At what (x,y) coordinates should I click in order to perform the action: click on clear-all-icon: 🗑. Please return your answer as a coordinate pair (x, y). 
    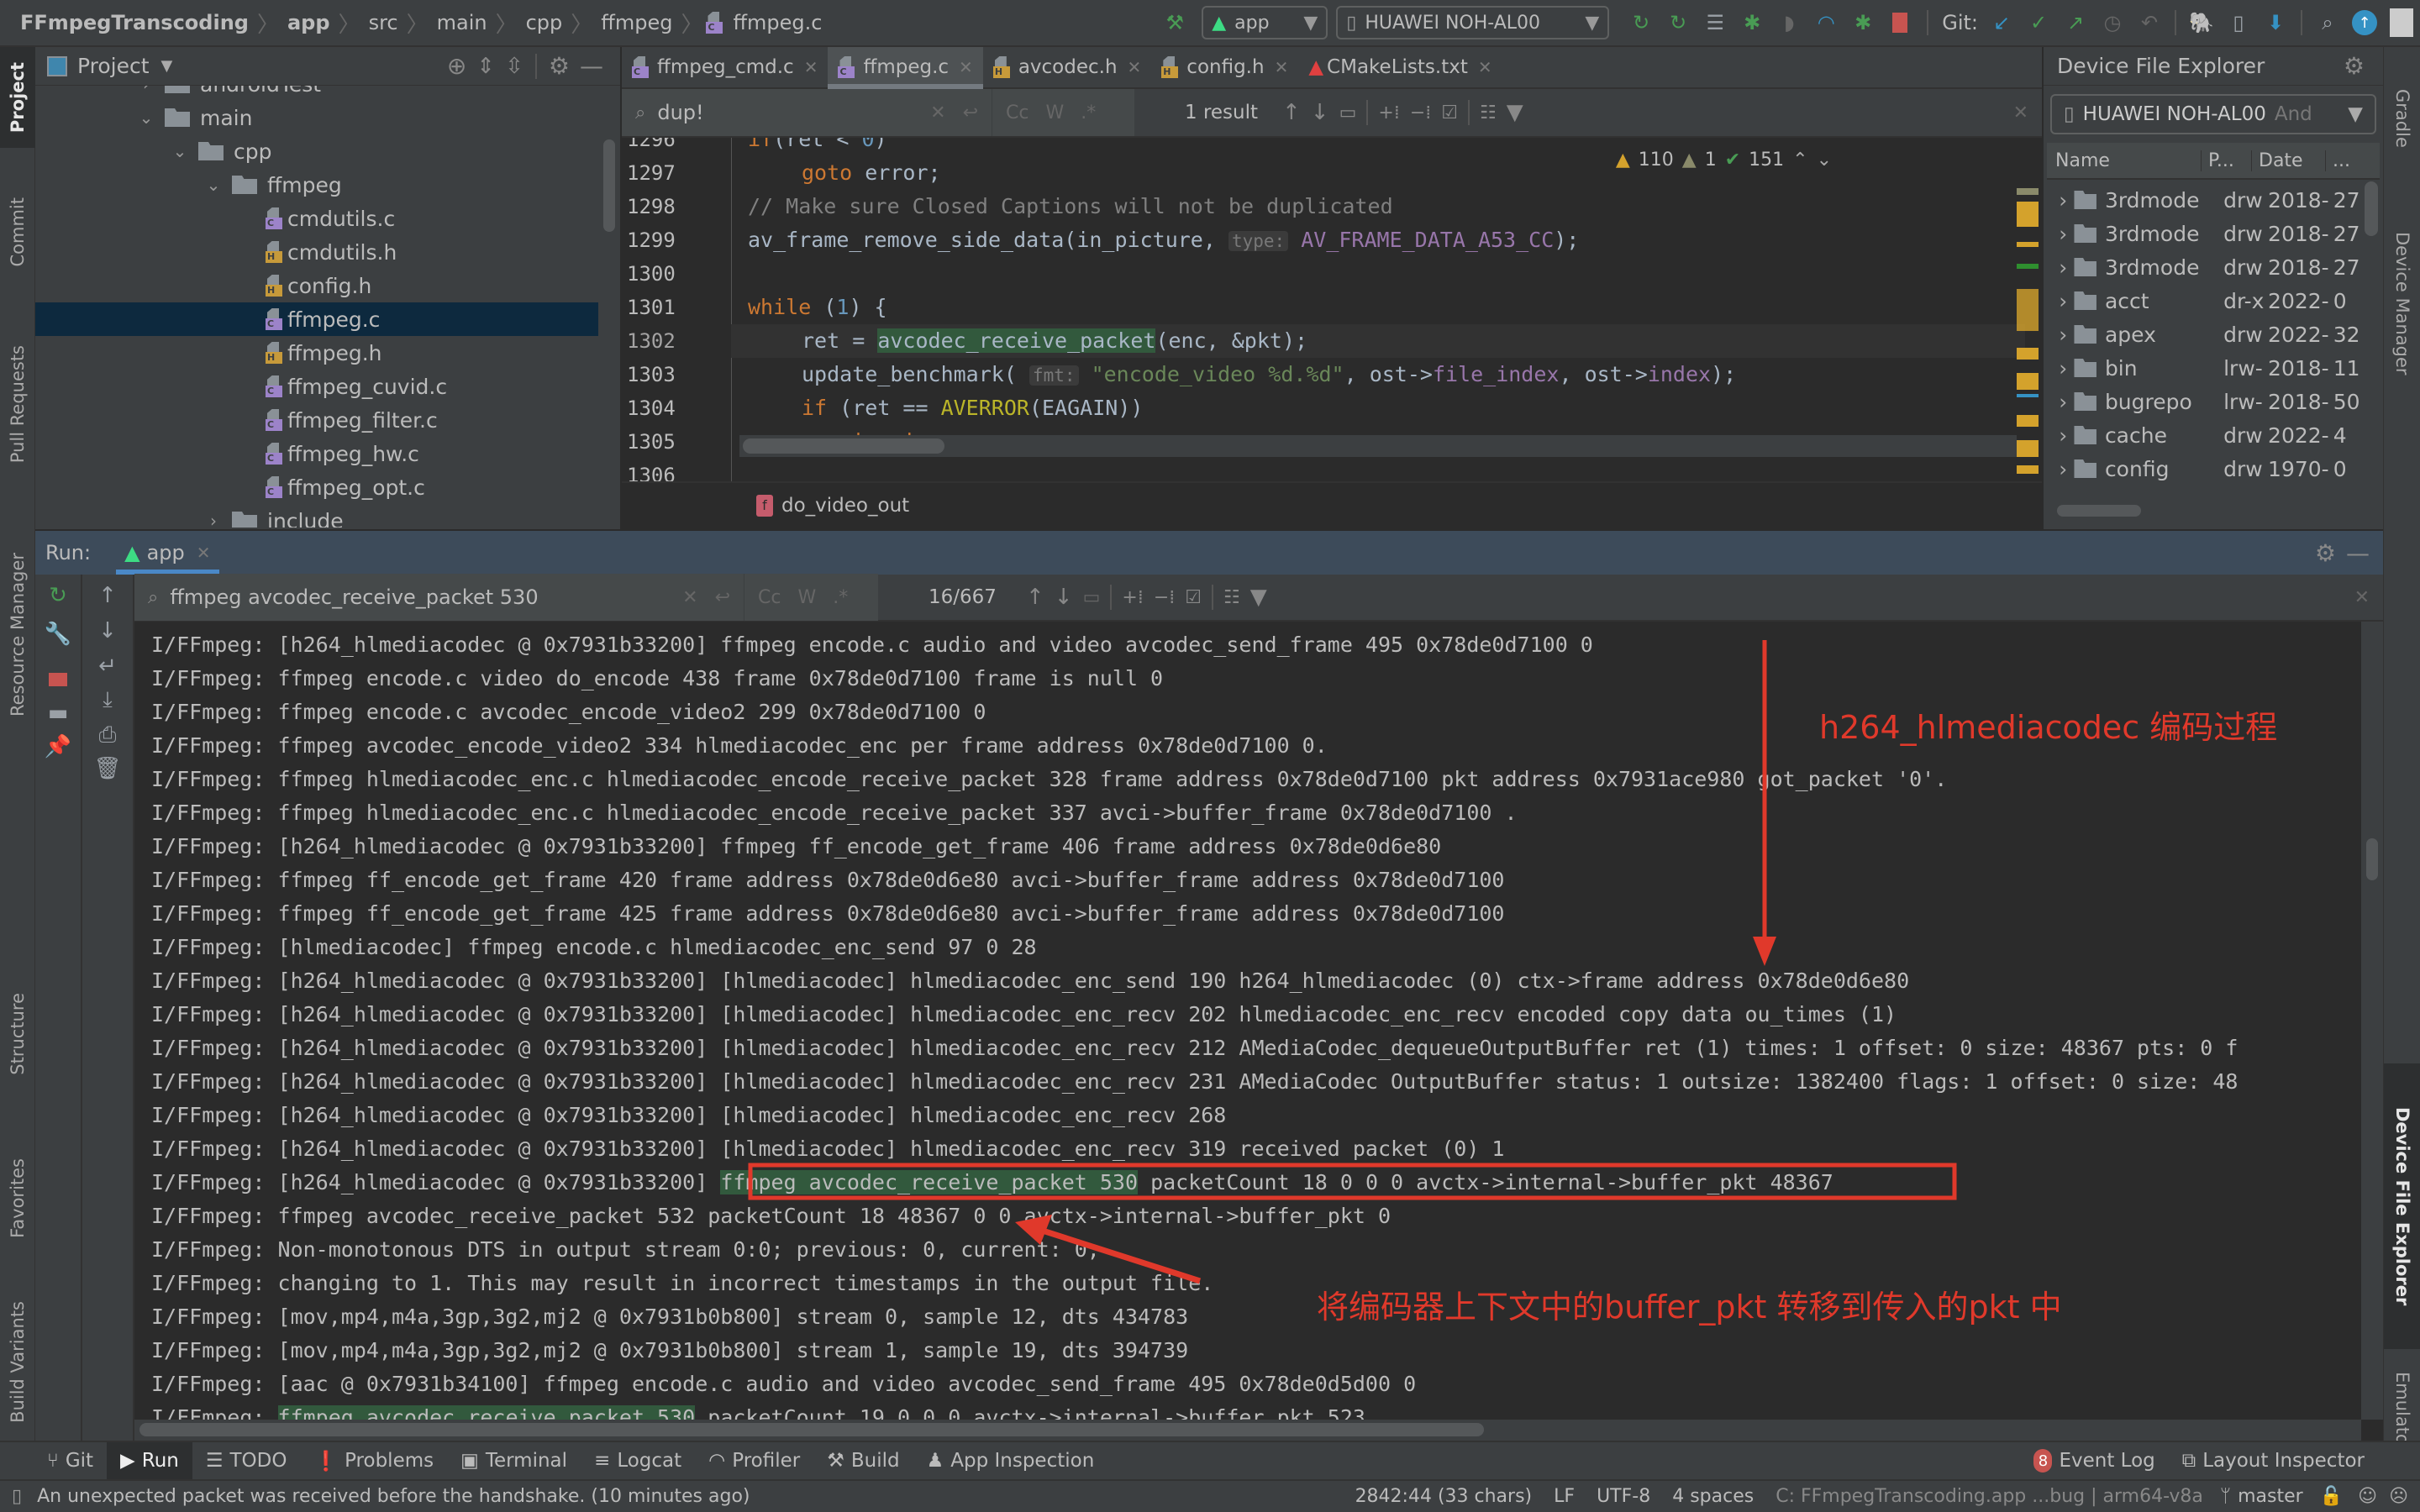
    Looking at the image, I should click on (107, 768).